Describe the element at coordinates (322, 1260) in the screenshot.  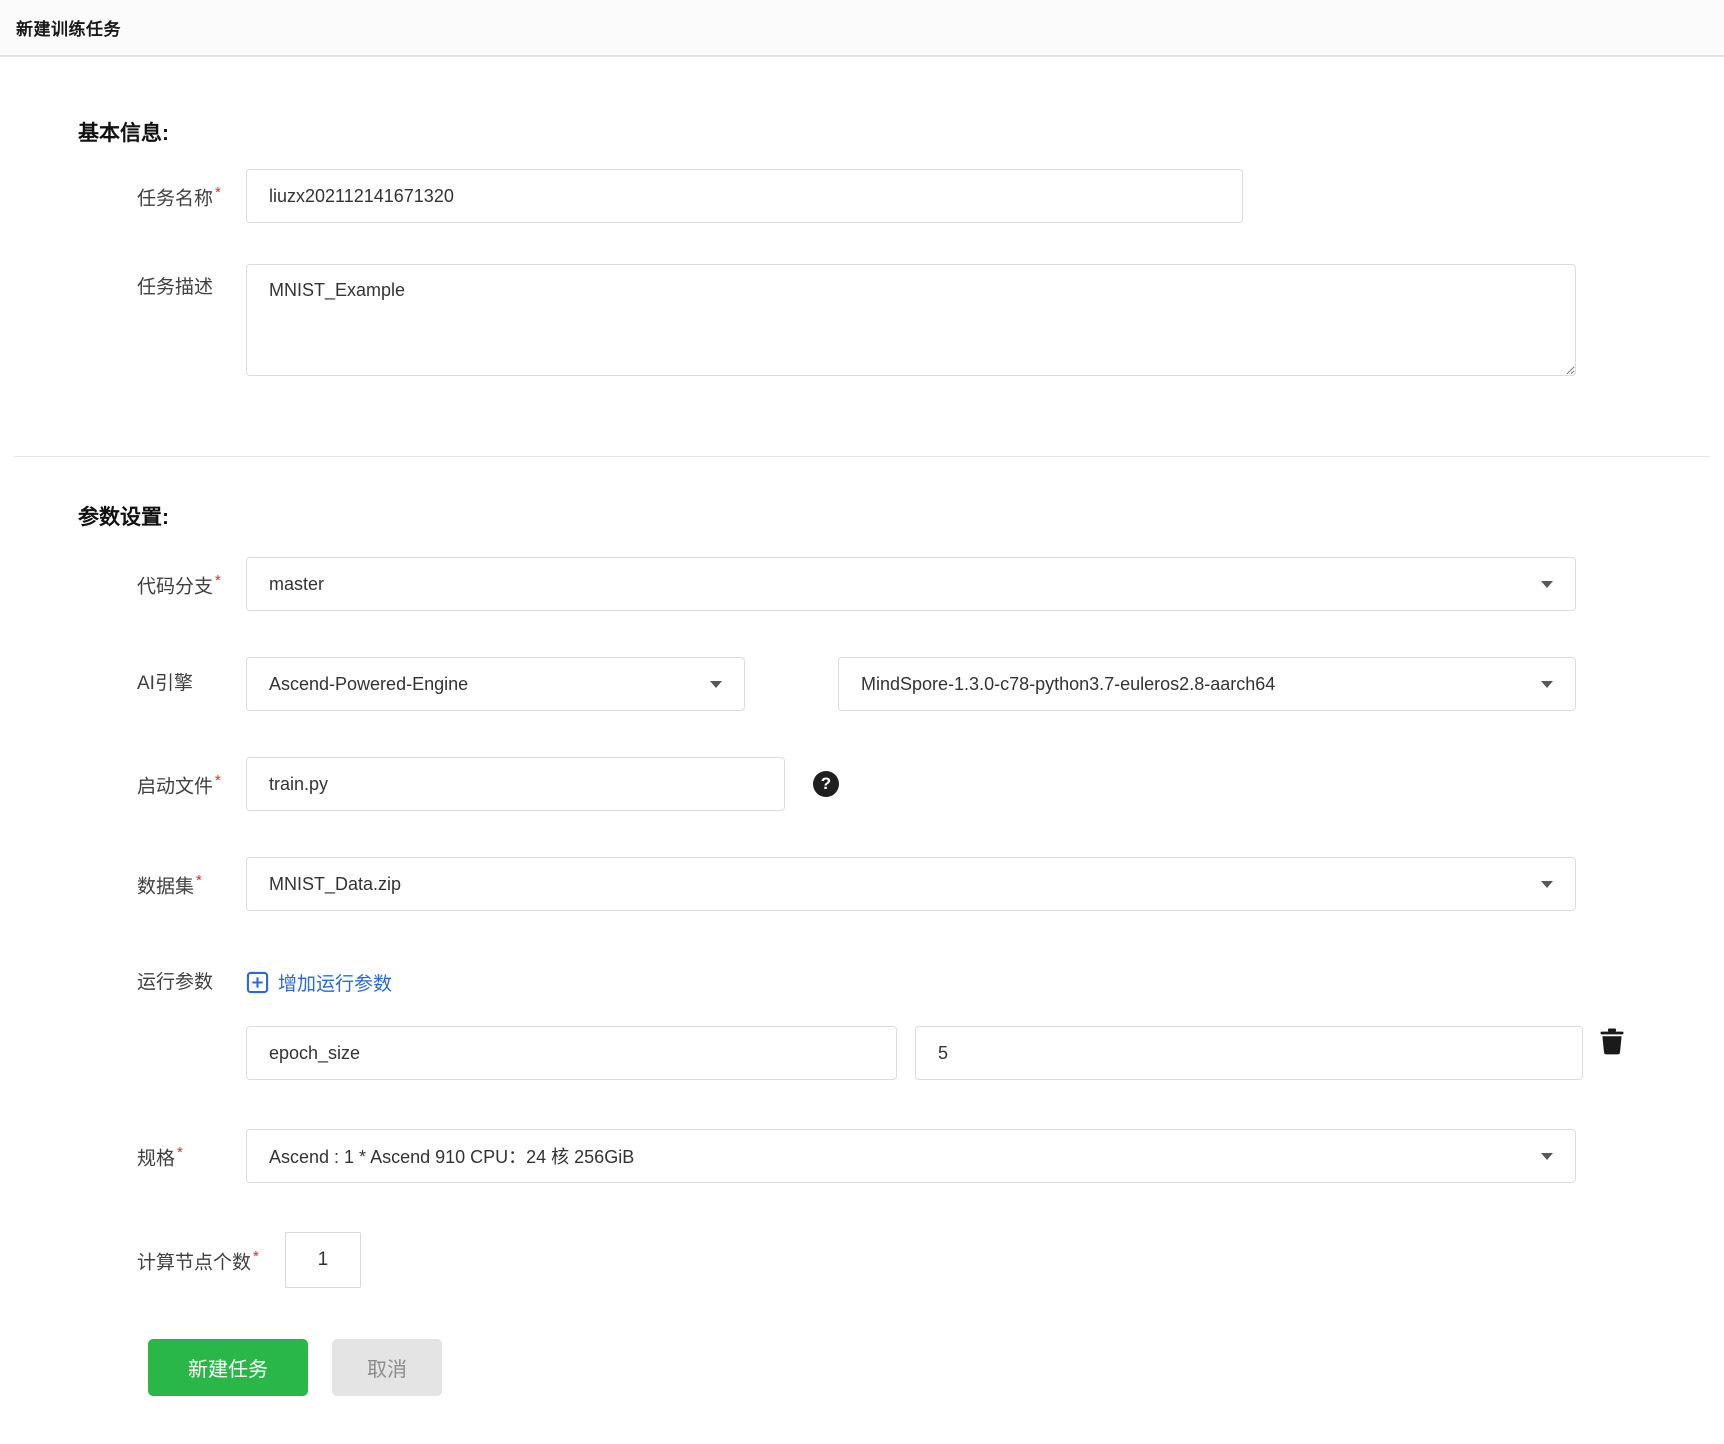
I see `node-count-input` at that location.